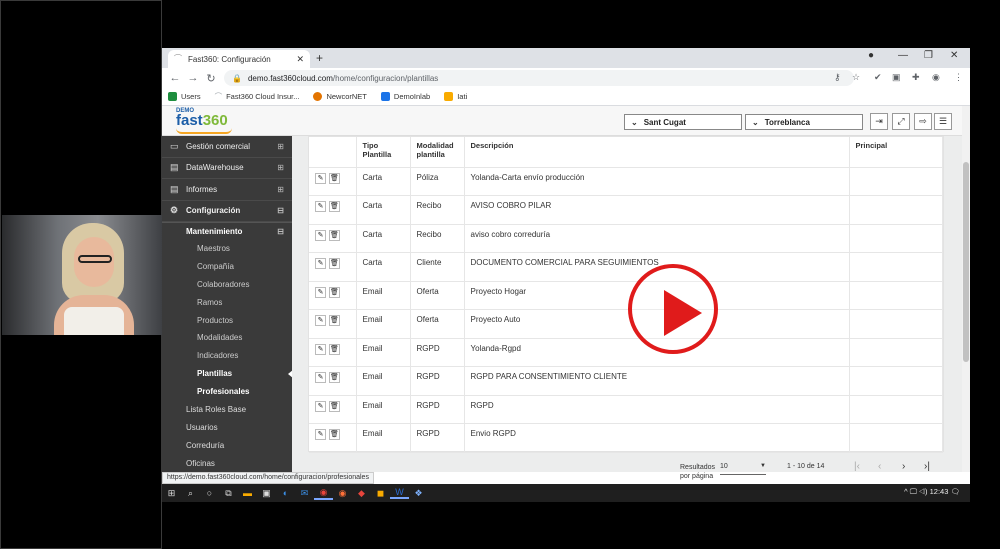  I want to click on edge-icon: ◐, so click(285, 493).